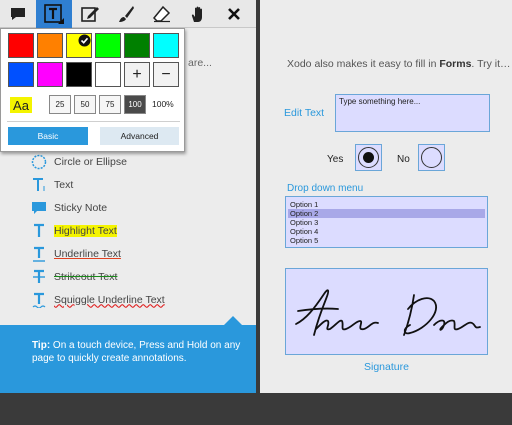 The width and height of the screenshot is (512, 425). I want to click on yes-radio, so click(368, 157).